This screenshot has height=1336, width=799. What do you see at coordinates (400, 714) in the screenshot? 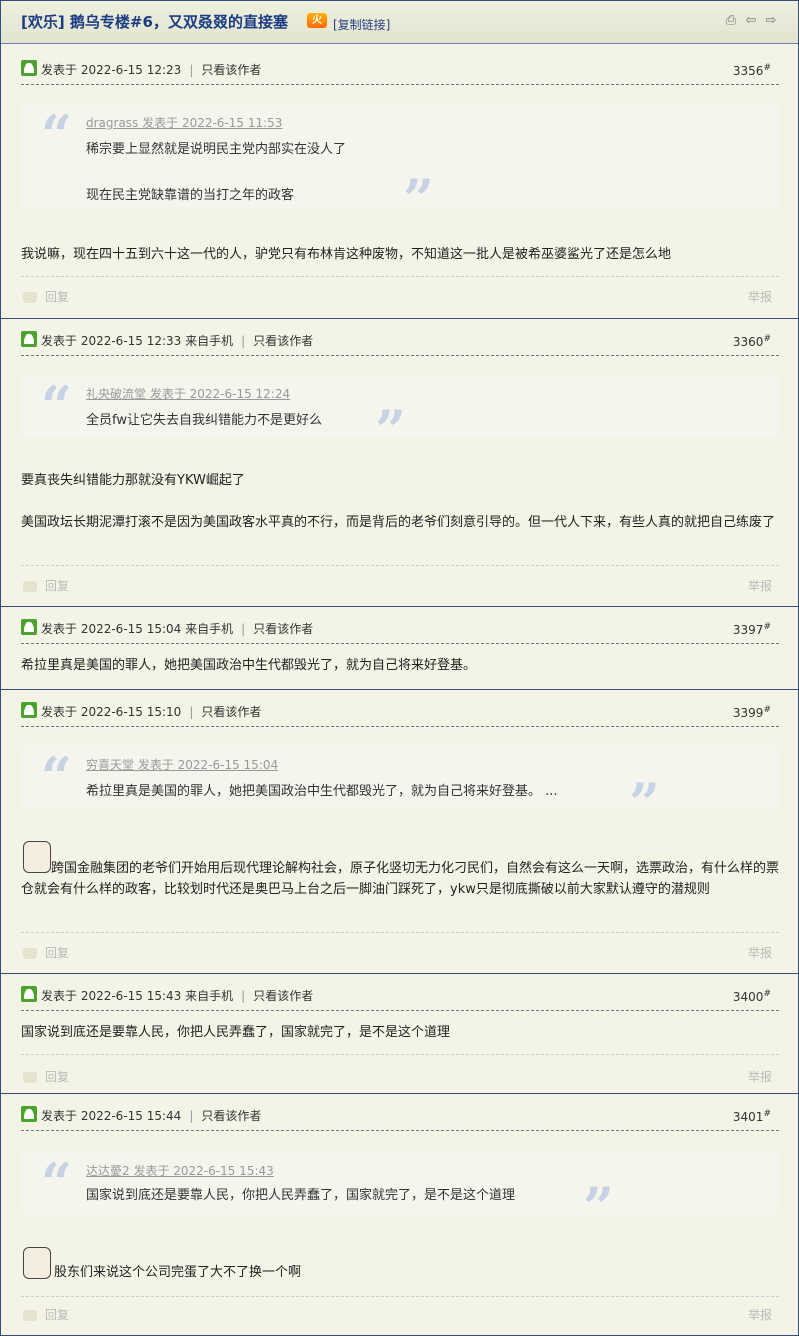
I see `post-header: 发表于 2022-6-15 15:10 | 只看该作者 3399#` at bounding box center [400, 714].